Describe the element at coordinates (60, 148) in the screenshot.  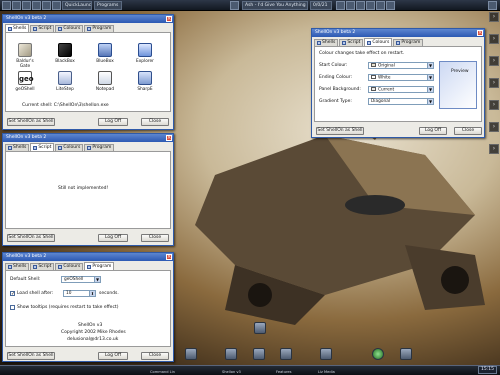
I see `colours-icon` at that location.